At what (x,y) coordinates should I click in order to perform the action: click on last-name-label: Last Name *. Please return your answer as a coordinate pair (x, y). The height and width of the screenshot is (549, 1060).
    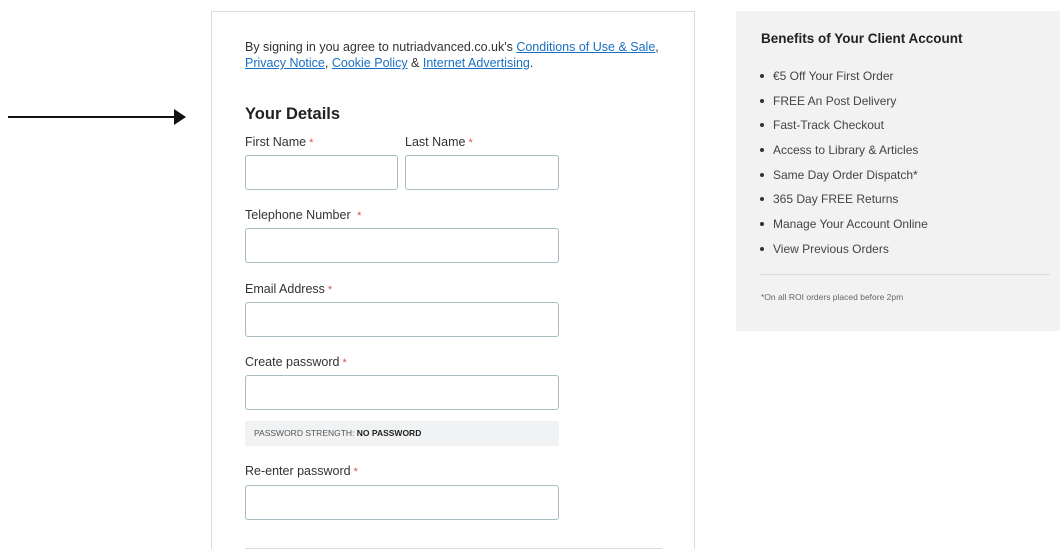
    Looking at the image, I should click on (439, 142).